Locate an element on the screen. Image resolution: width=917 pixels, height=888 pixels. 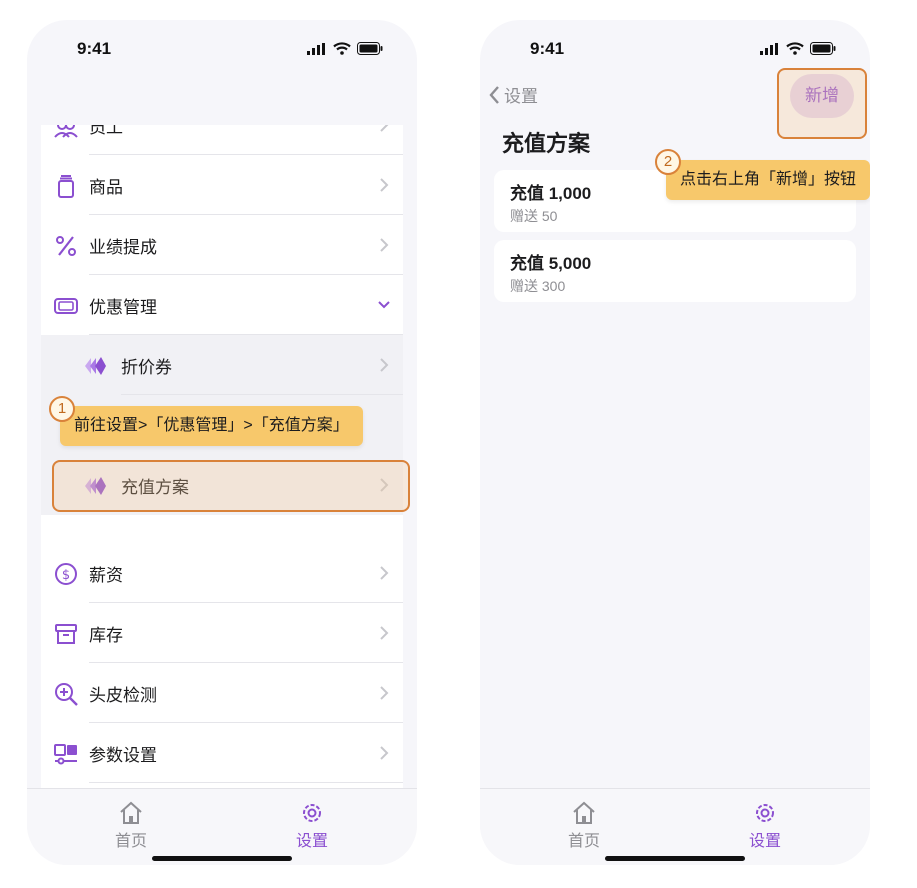
percent-icon is located at coordinates (66, 246).